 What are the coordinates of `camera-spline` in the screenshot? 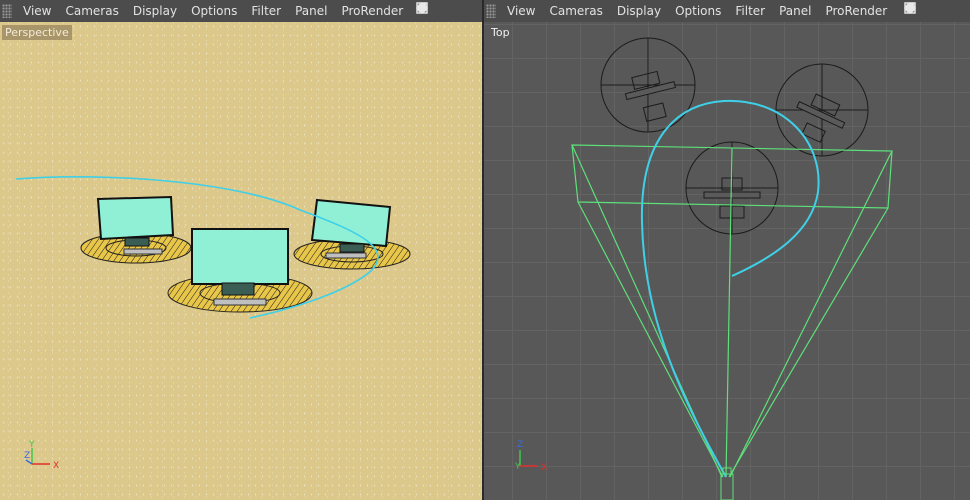 It's located at (730, 288).